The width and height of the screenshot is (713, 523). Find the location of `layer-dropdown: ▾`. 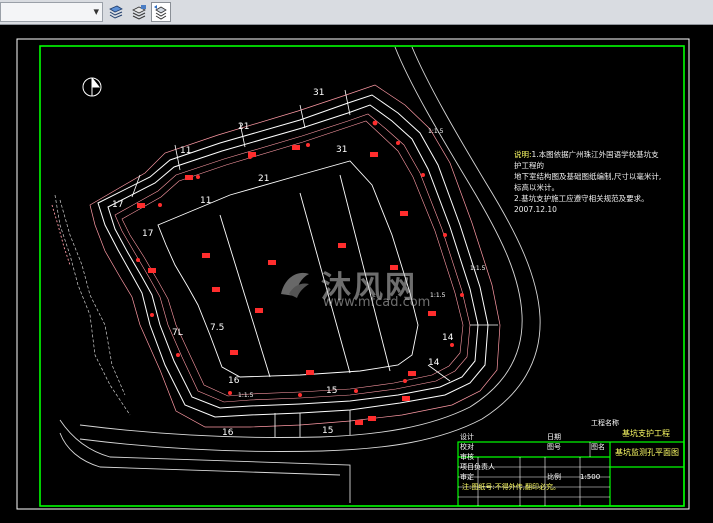

layer-dropdown: ▾ is located at coordinates (51, 12).